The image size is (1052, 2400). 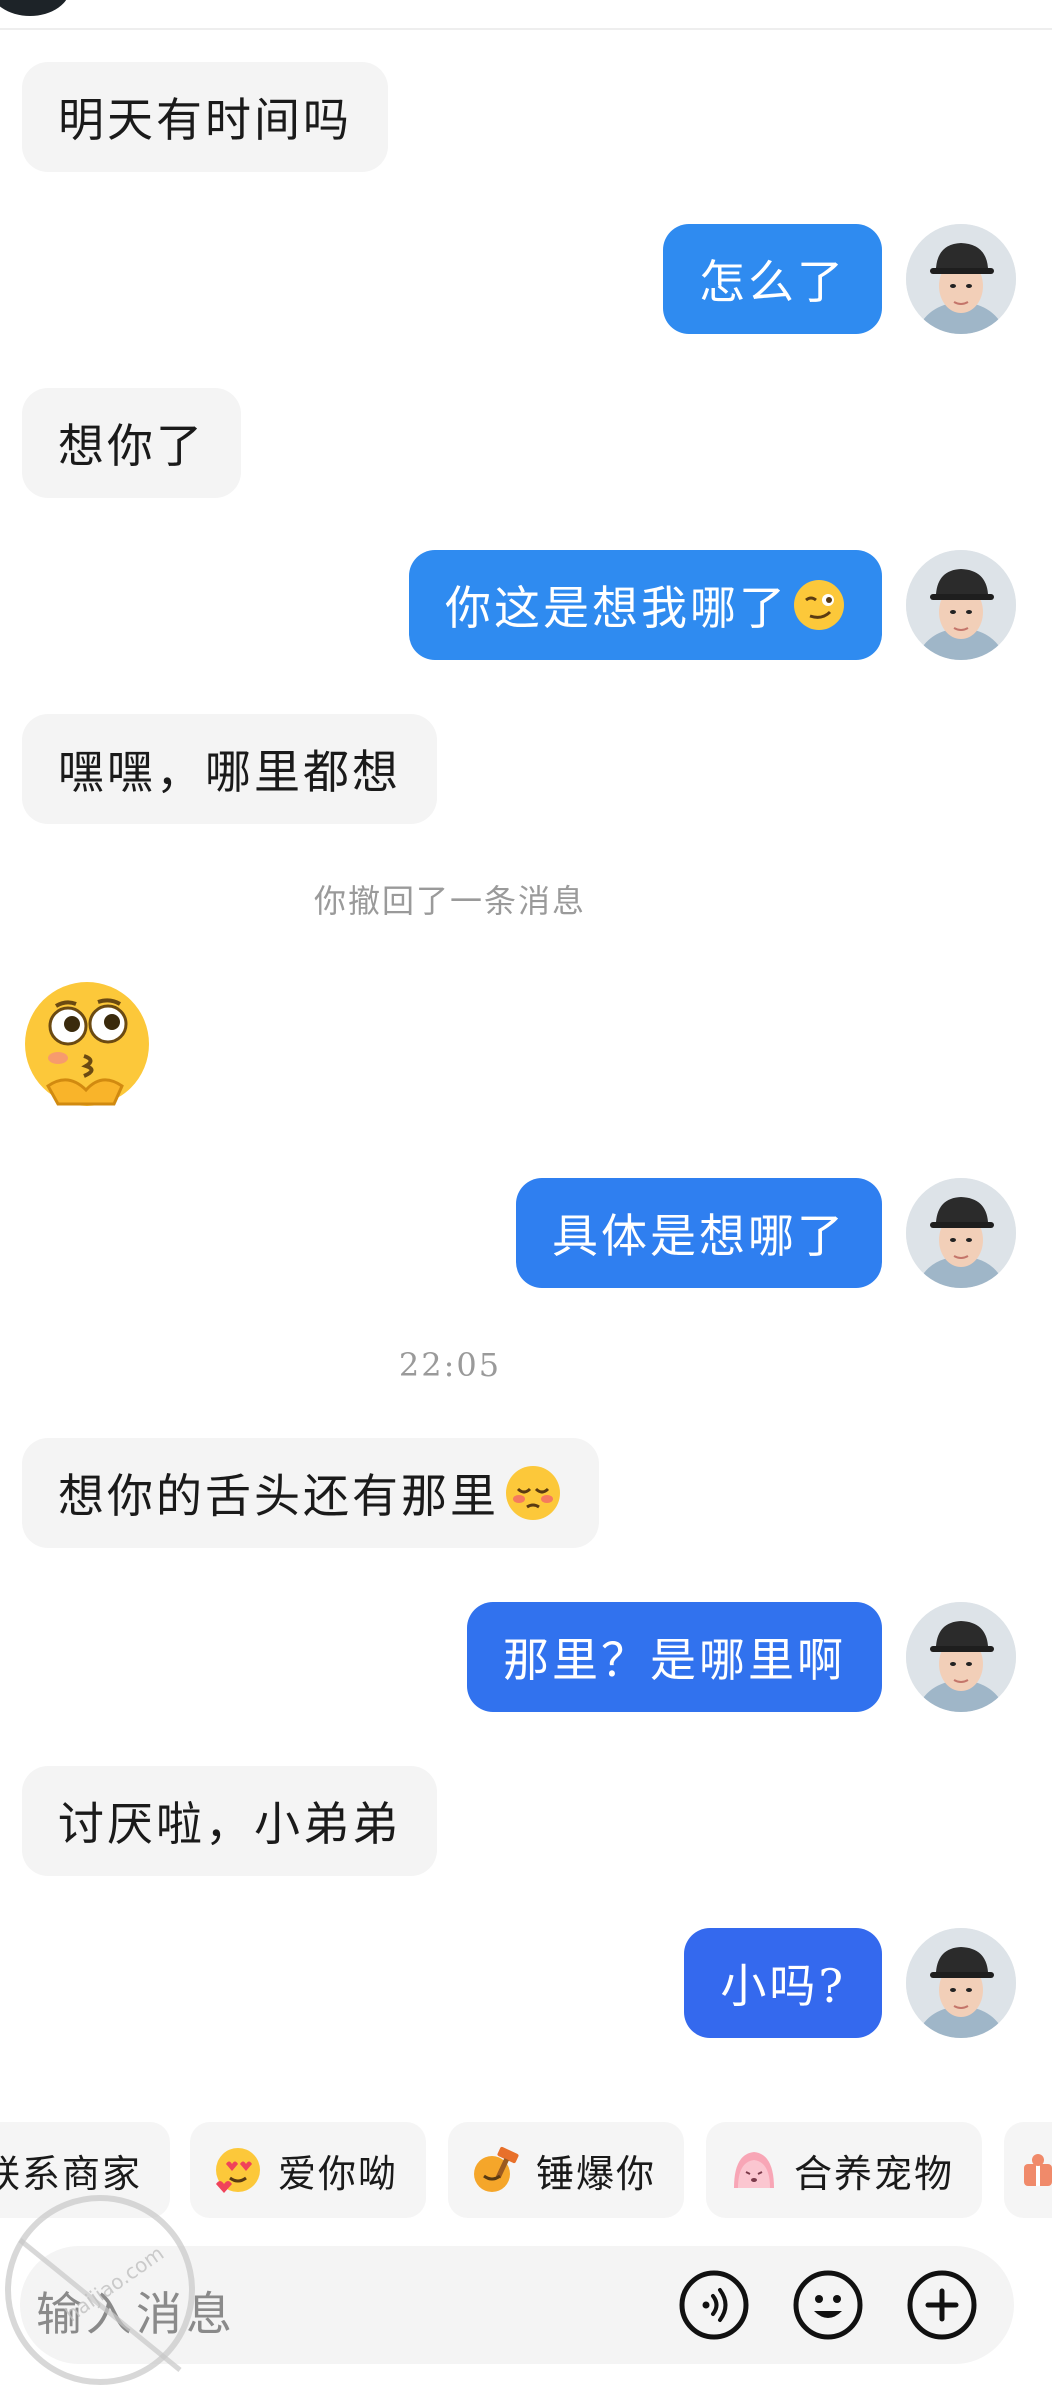 What do you see at coordinates (449, 901) in the screenshot?
I see `recall-notice: 你撤回了一条消息` at bounding box center [449, 901].